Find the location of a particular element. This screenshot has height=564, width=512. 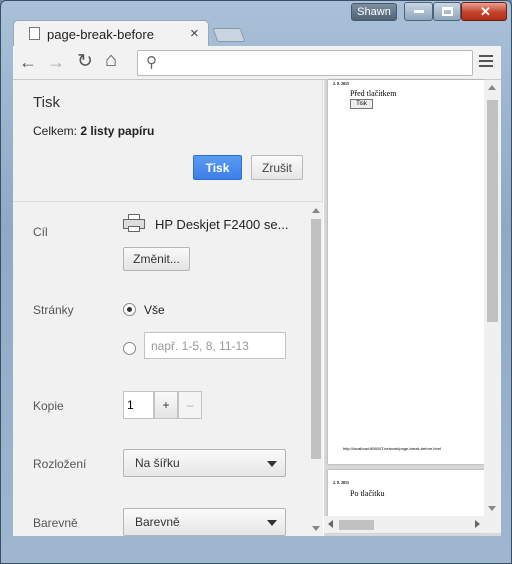

close-window-button: ✕ is located at coordinates (484, 11).